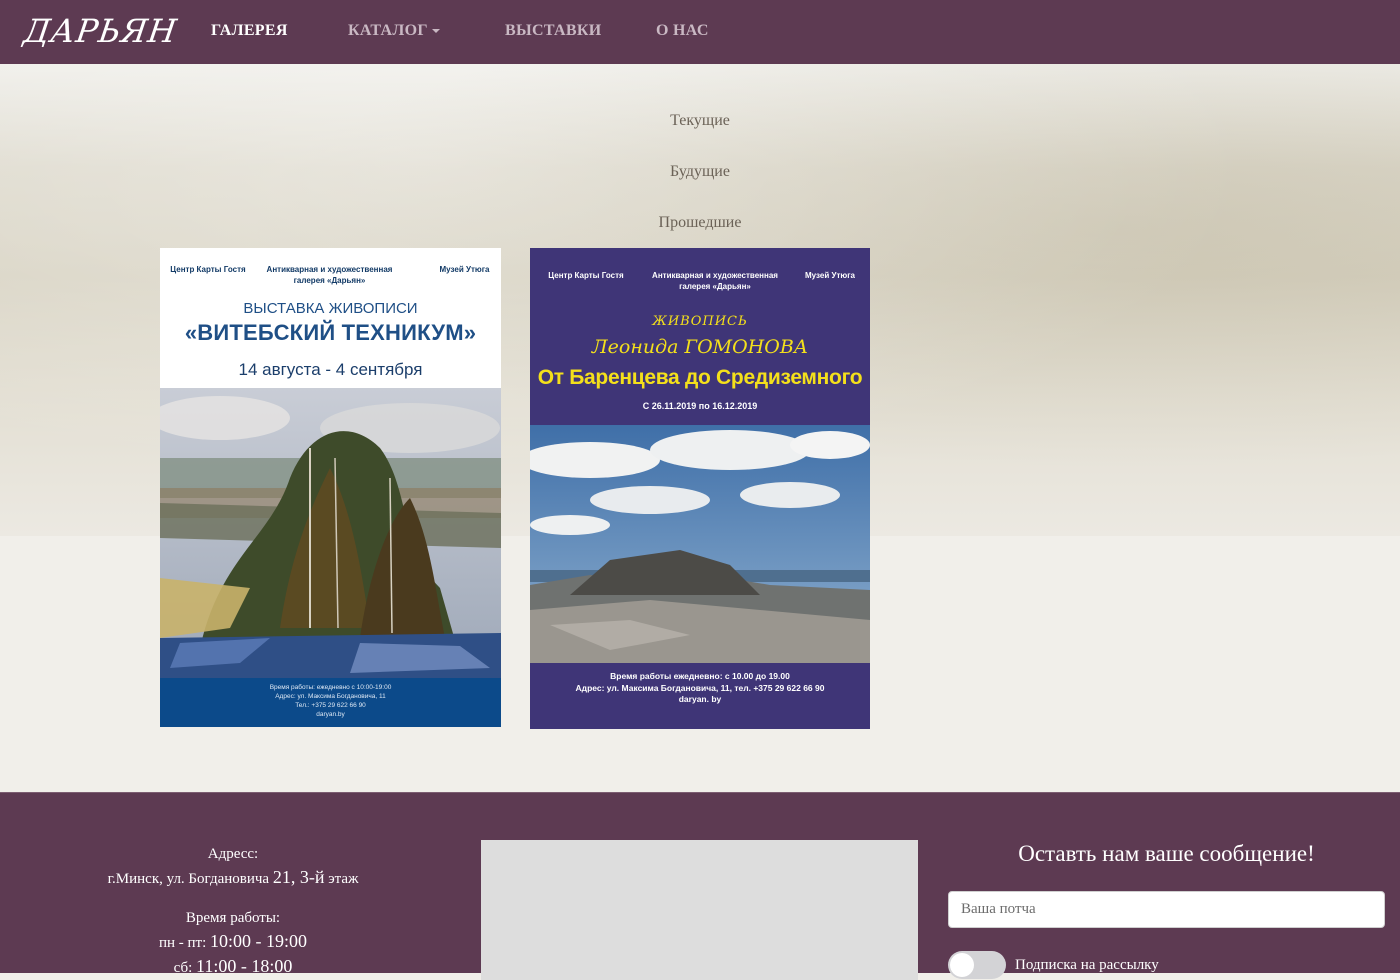 The width and height of the screenshot is (1400, 980). I want to click on map-embed, so click(699, 910).